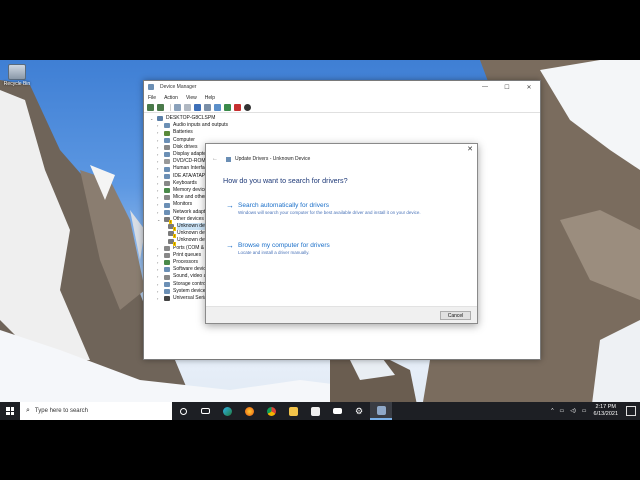 Image resolution: width=640 pixels, height=480 pixels. What do you see at coordinates (507, 87) in the screenshot?
I see `maximize-button: ☐` at bounding box center [507, 87].